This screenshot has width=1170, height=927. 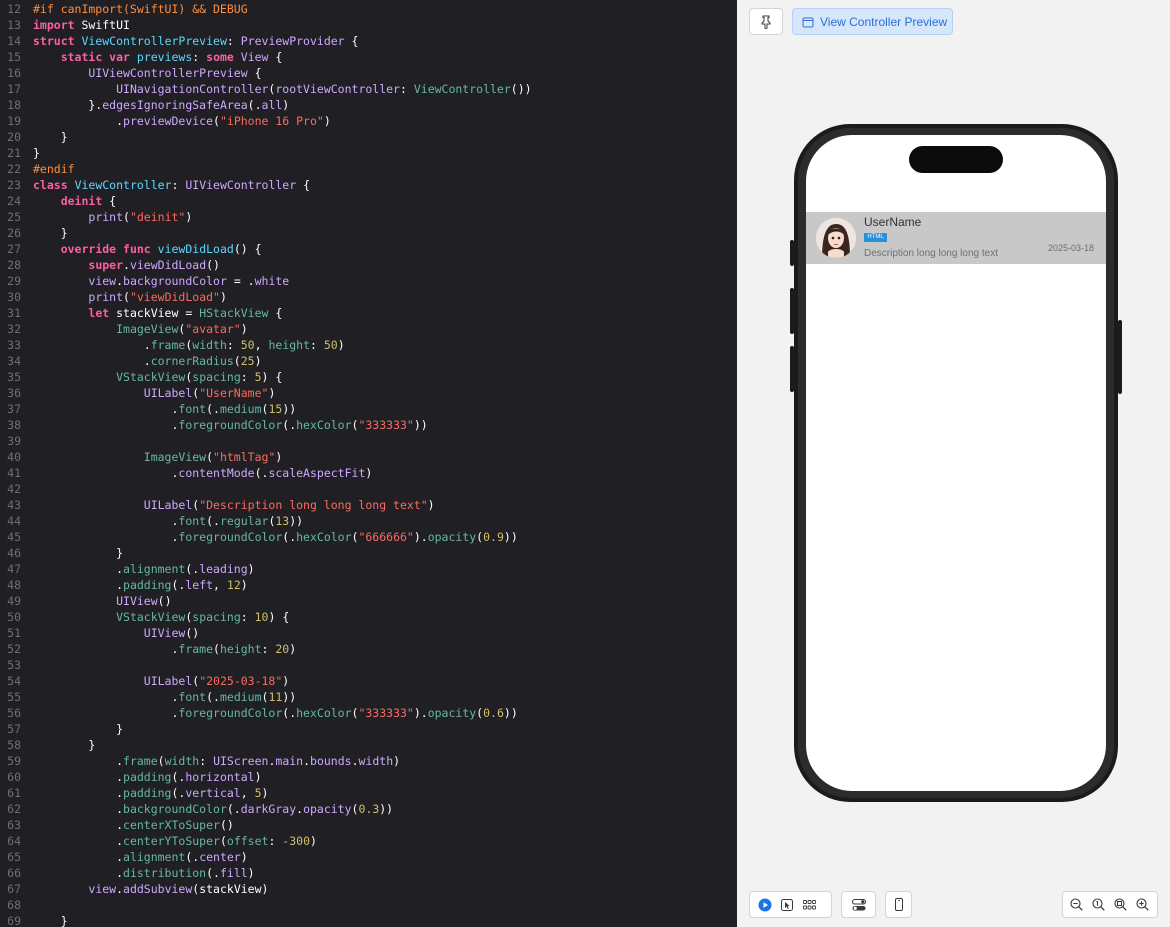 I want to click on code-text: .alignment(.center), so click(x=140, y=857).